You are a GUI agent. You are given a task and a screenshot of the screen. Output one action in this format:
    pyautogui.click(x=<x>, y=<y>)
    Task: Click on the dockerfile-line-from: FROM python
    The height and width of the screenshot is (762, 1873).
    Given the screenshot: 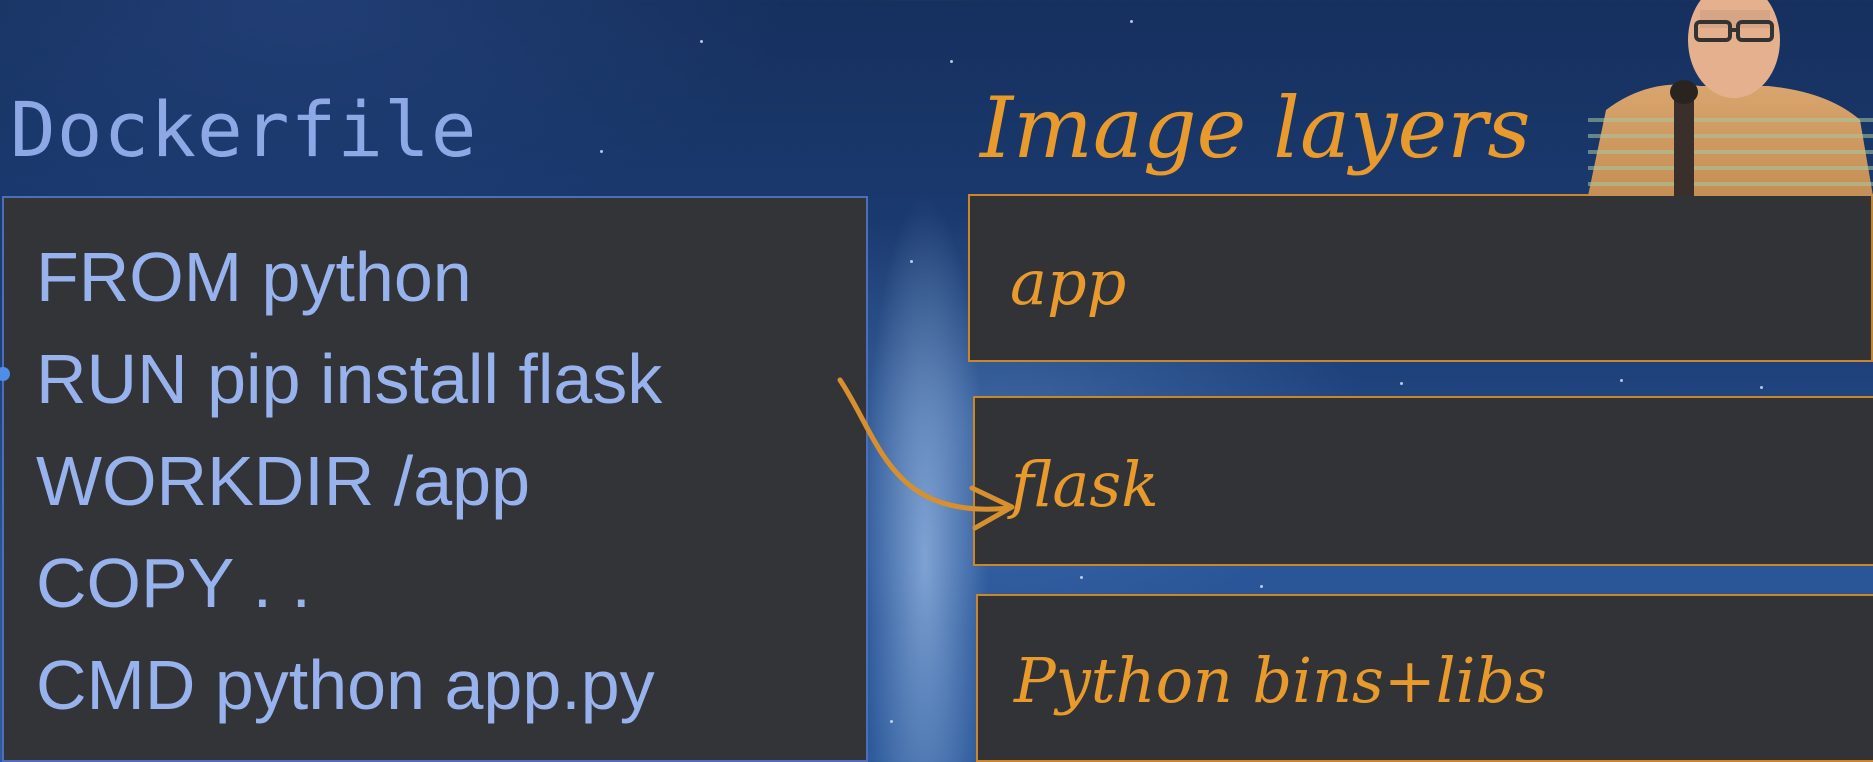 What is the action you would take?
    pyautogui.click(x=254, y=277)
    